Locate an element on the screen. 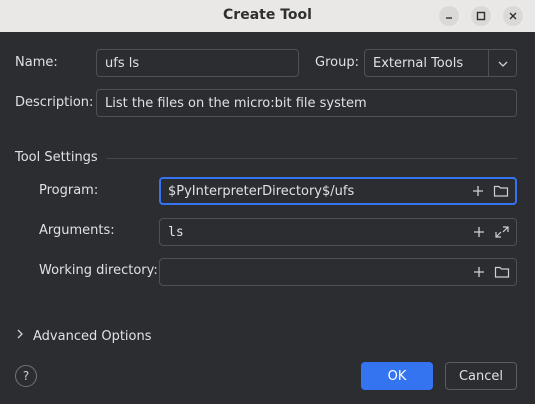 The image size is (535, 404). program-field: $PyInterpreterDirectory$/ufs is located at coordinates (338, 191).